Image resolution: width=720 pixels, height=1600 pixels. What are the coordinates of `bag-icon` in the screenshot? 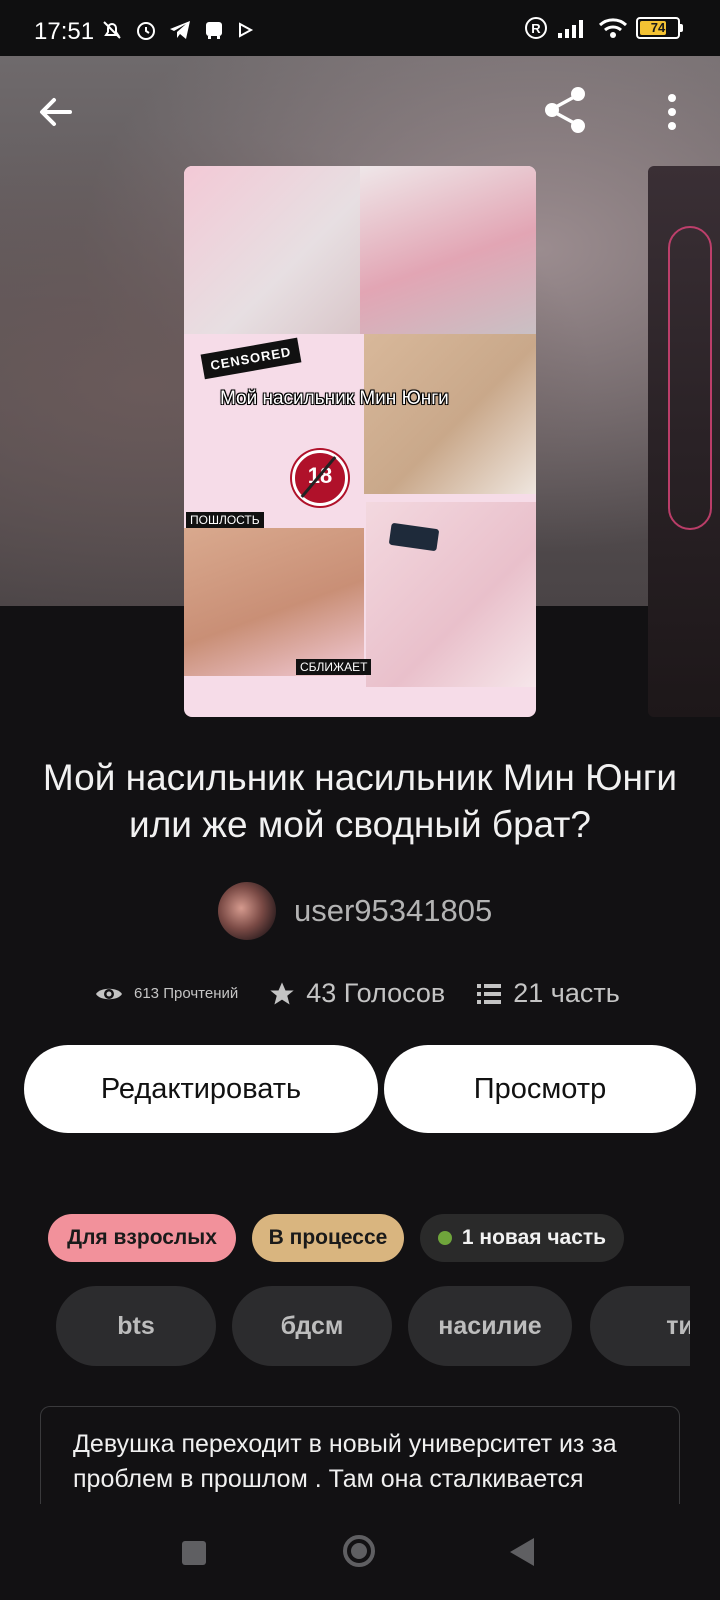 It's located at (214, 30).